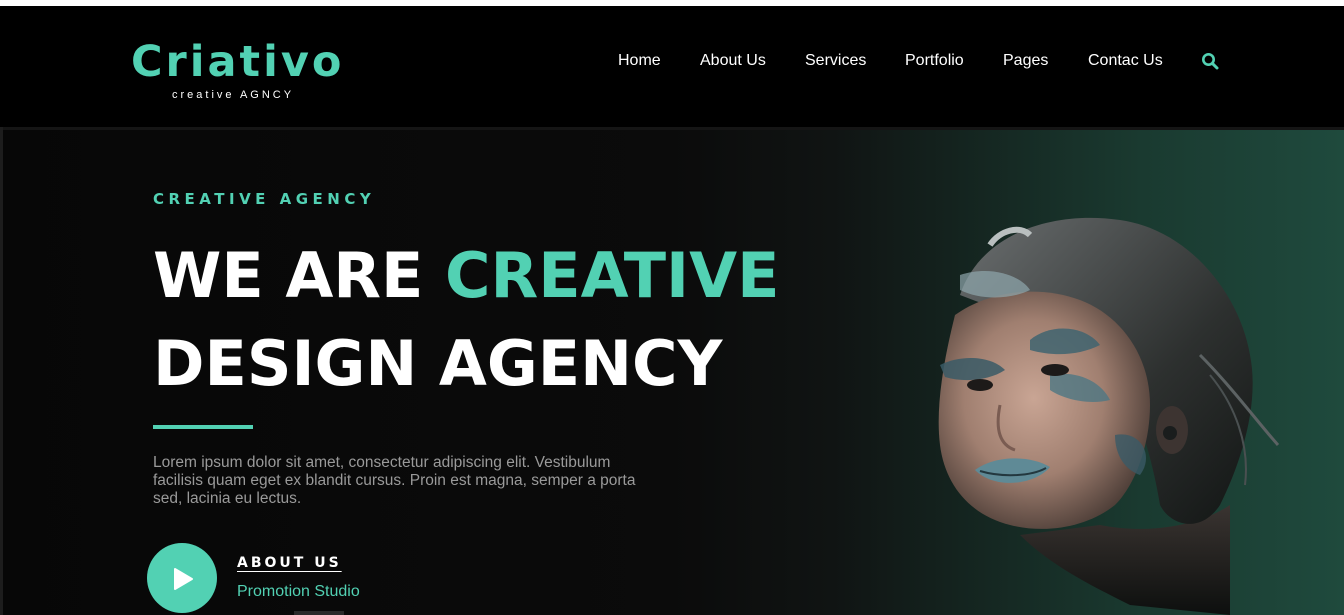 Image resolution: width=1344 pixels, height=615 pixels. I want to click on hero-top-border, so click(672, 128).